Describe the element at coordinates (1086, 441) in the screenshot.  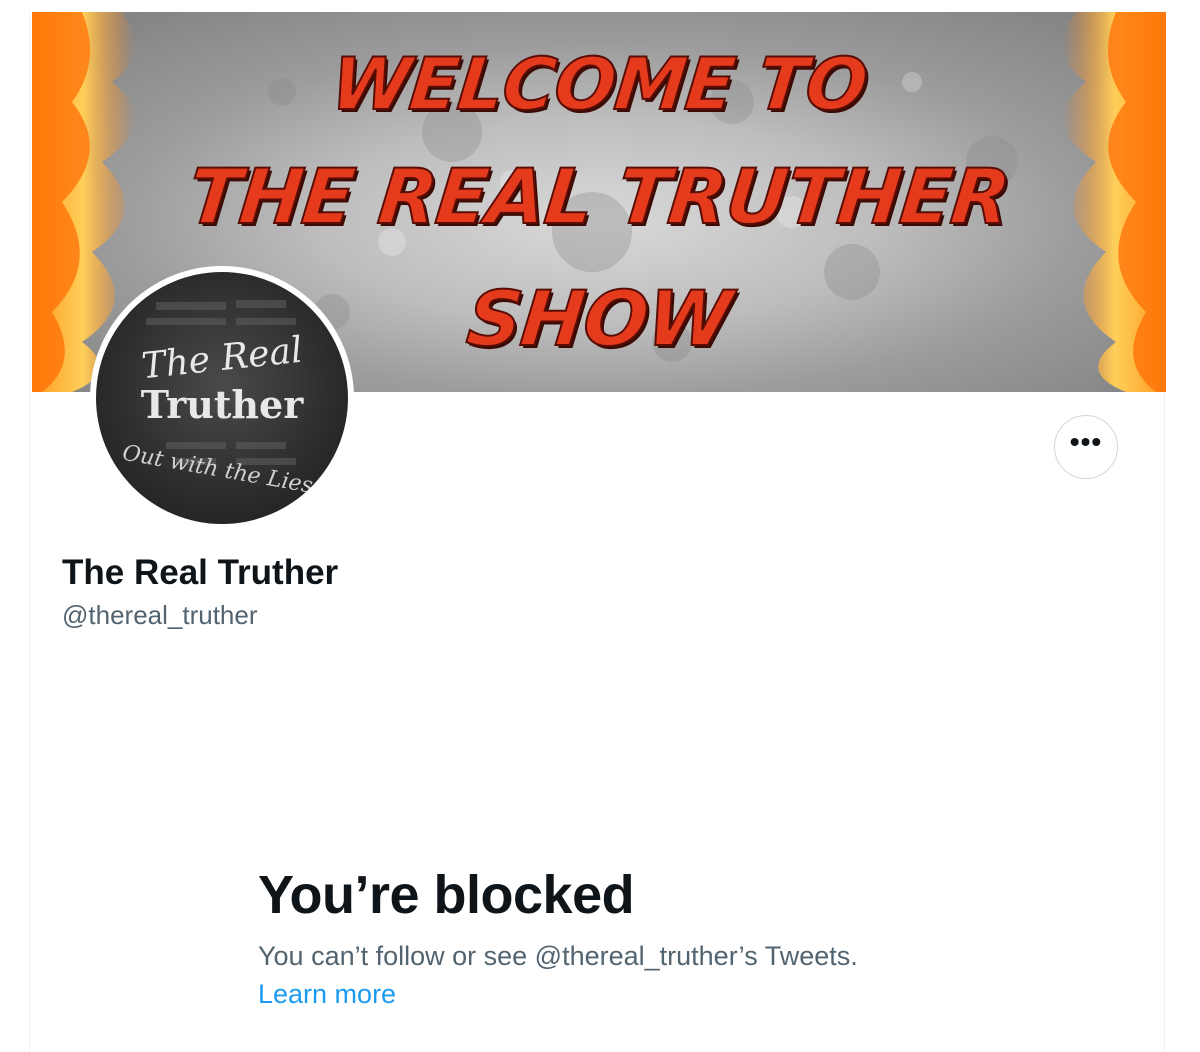
I see `more-horizontal-icon: •••` at that location.